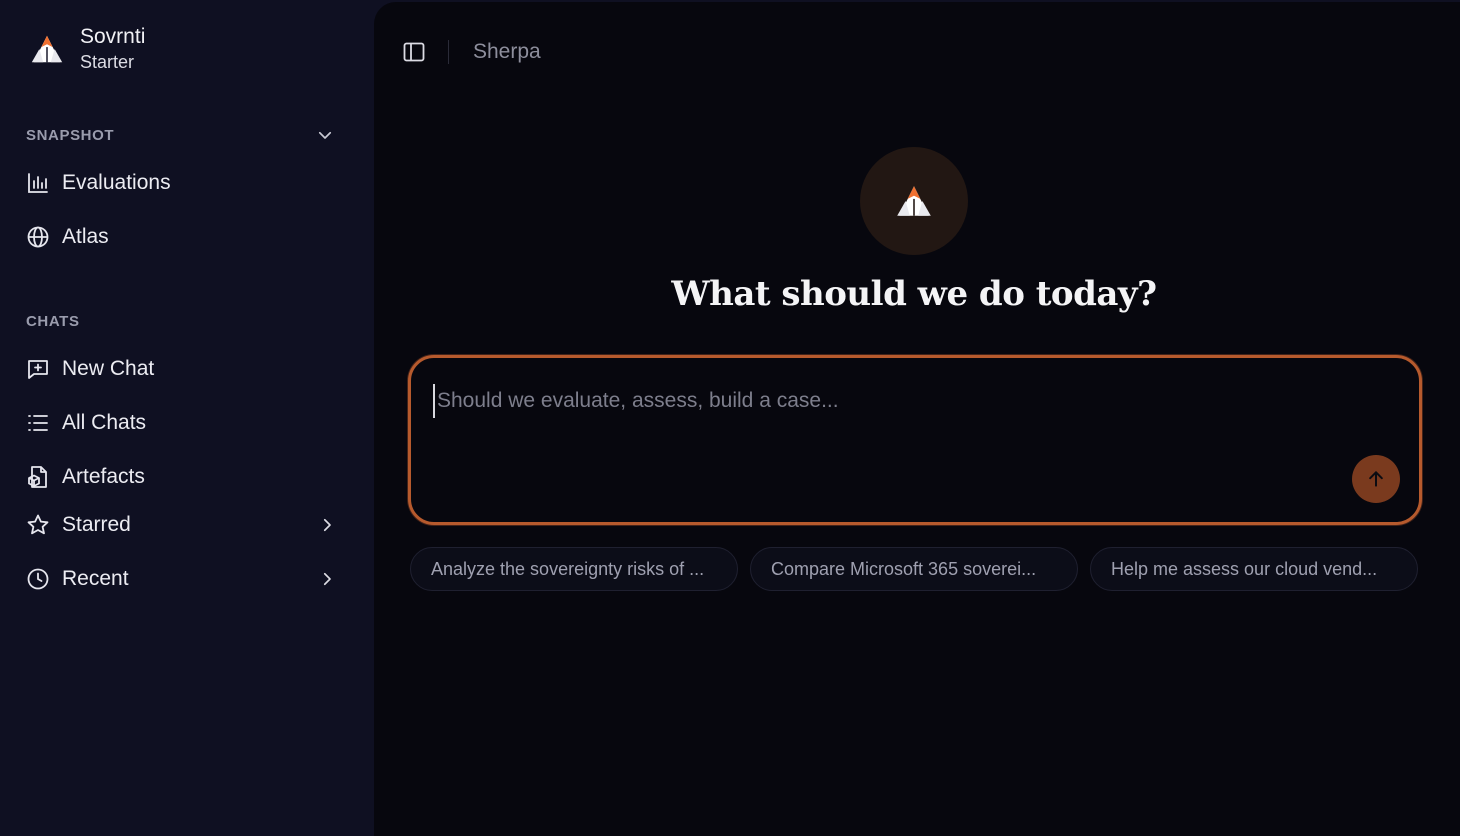  What do you see at coordinates (38, 183) in the screenshot?
I see `bar-chart-icon` at bounding box center [38, 183].